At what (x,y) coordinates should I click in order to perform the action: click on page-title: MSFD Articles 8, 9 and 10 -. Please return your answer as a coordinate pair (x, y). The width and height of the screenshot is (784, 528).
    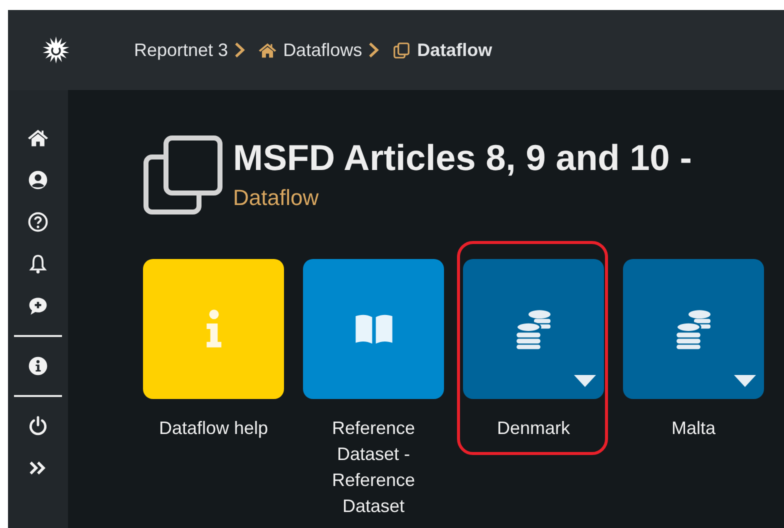
    Looking at the image, I should click on (462, 158).